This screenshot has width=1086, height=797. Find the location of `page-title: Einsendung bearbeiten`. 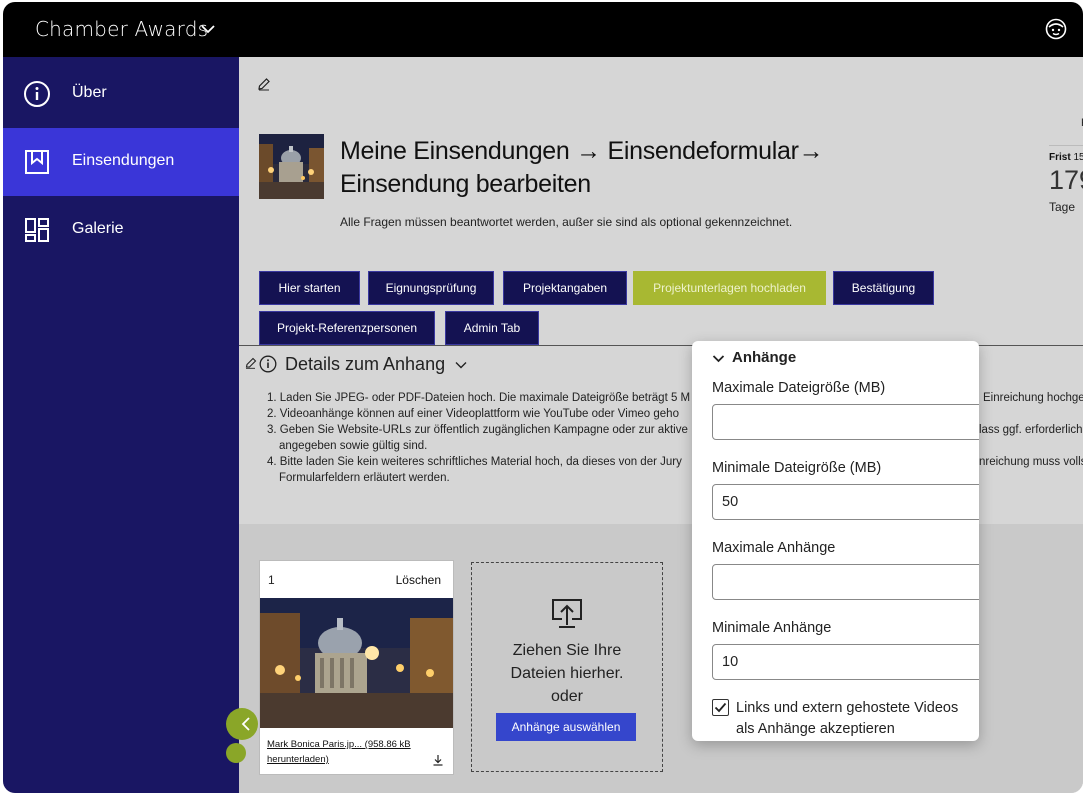

page-title: Einsendung bearbeiten is located at coordinates (465, 184).